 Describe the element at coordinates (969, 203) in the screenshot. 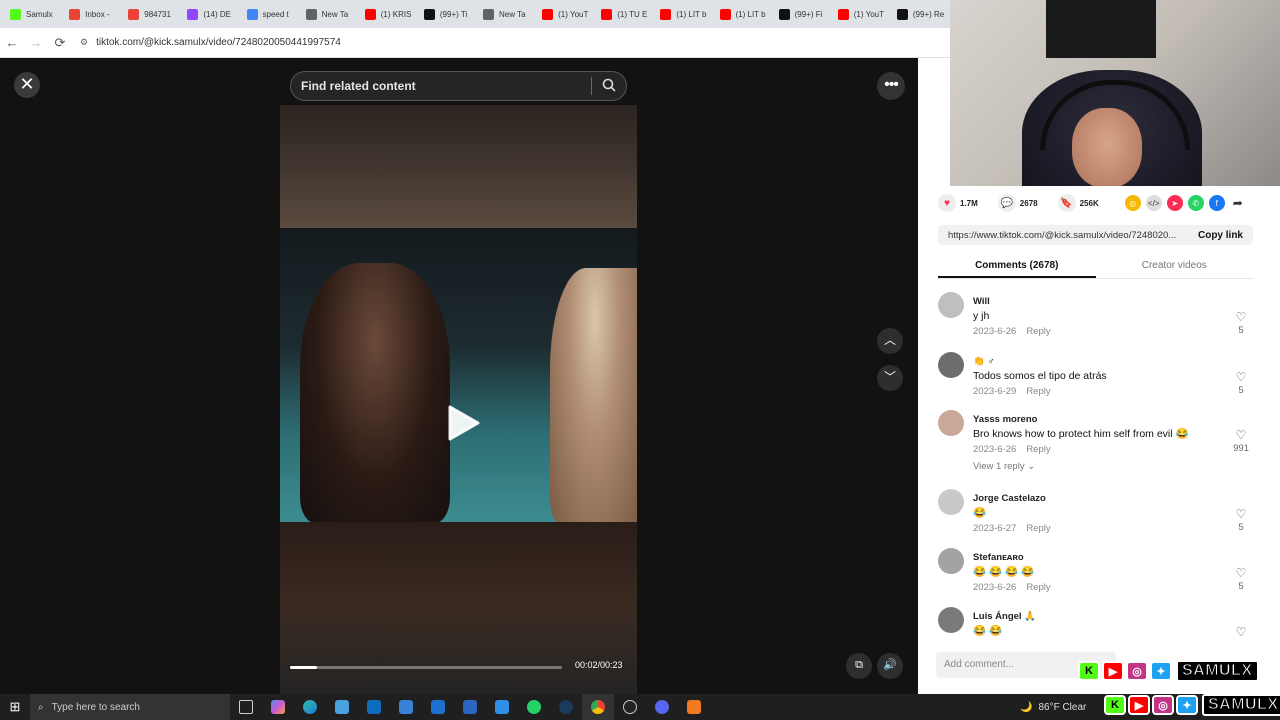

I see `like-count: 1.7M` at that location.